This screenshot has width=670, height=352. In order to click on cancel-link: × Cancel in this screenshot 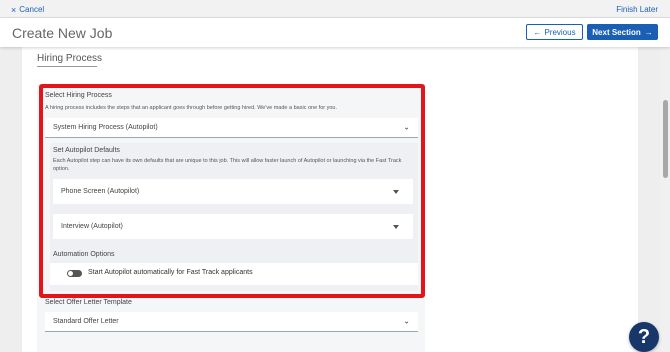, I will do `click(27, 9)`.